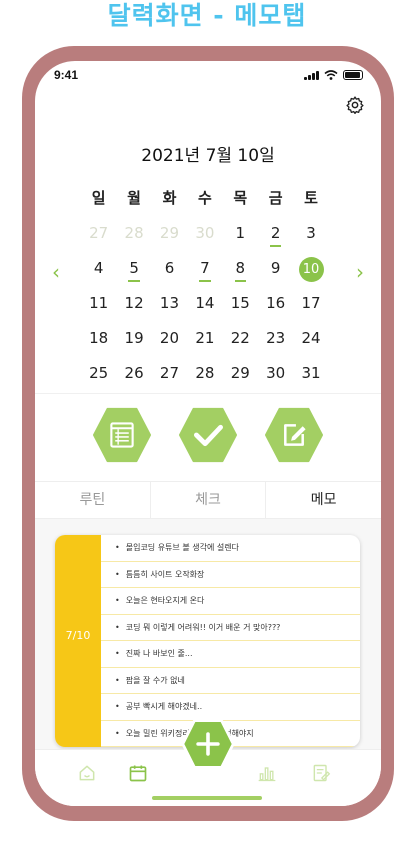 This screenshot has width=414, height=843. Describe the element at coordinates (310, 303) in the screenshot. I see `calendar-day: 17` at that location.